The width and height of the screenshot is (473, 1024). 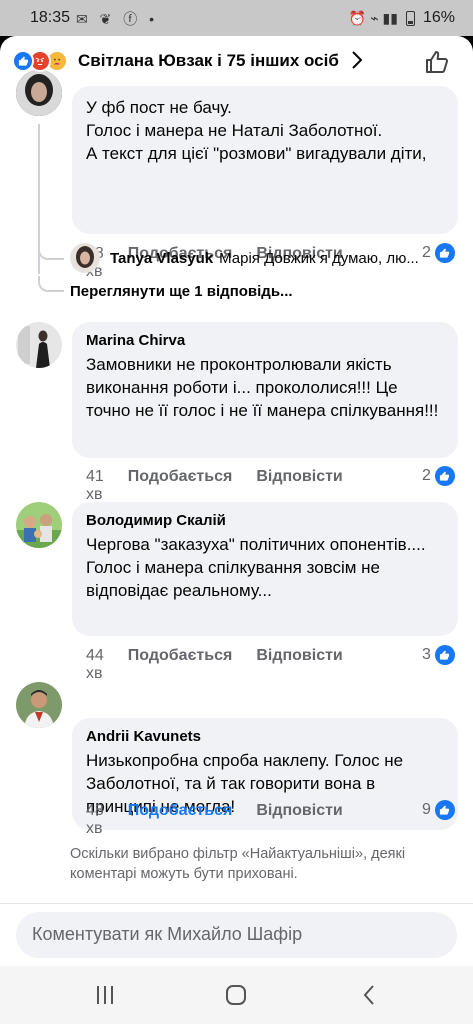 What do you see at coordinates (236, 18) in the screenshot?
I see `status-bar: 18:35 ✉ ❦ ⓕ • ⏰ ⌁ ▮▮ 16%` at bounding box center [236, 18].